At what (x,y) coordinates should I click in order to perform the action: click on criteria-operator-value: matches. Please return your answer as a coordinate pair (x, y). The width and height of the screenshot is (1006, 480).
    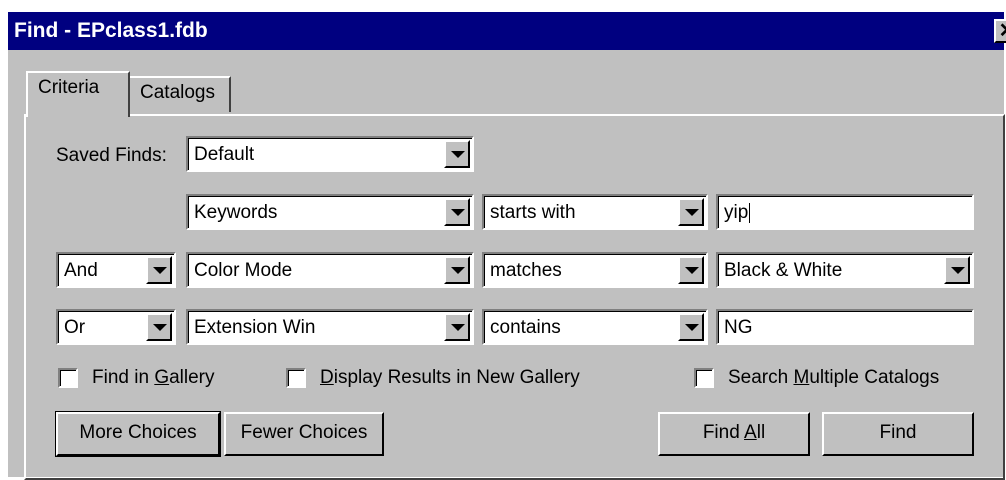
    Looking at the image, I should click on (526, 270).